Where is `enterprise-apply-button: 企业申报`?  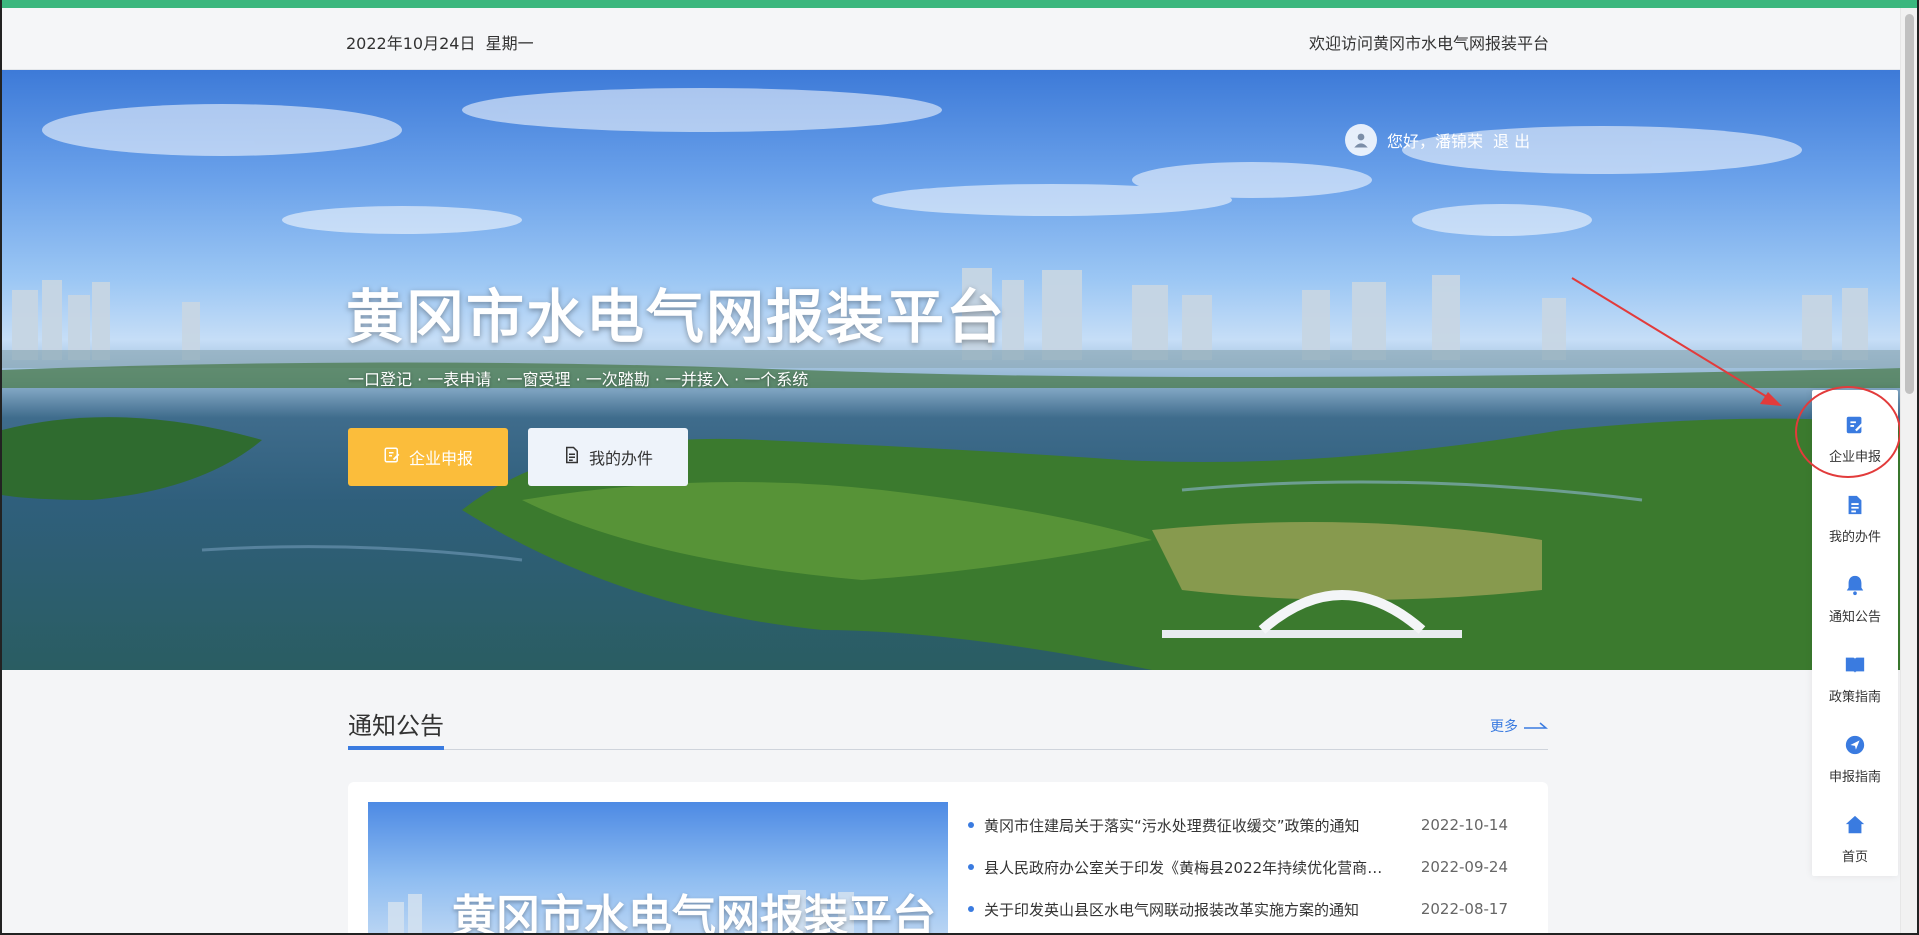
enterprise-apply-button: 企业申报 is located at coordinates (428, 457).